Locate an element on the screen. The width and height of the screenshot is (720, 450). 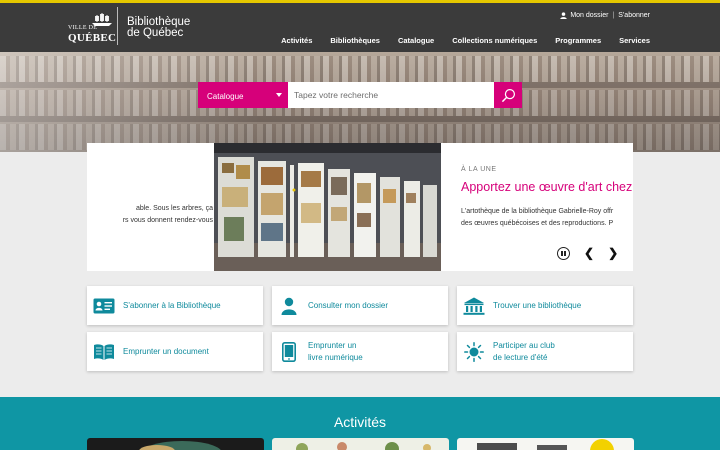
quick-link-subscribe: S'abonner à la Bibliothèque is located at coordinates (175, 305).